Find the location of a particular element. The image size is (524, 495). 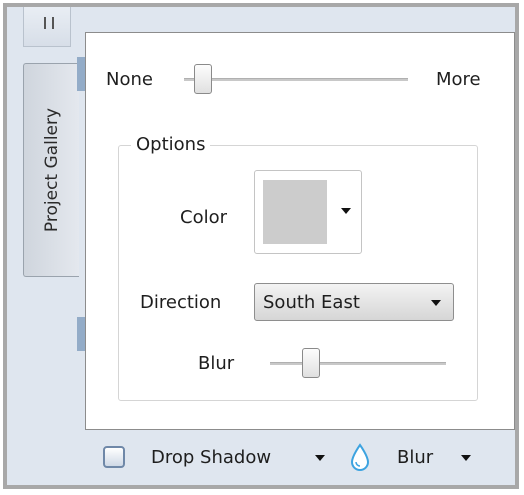

options-group-title: Options is located at coordinates (171, 144).